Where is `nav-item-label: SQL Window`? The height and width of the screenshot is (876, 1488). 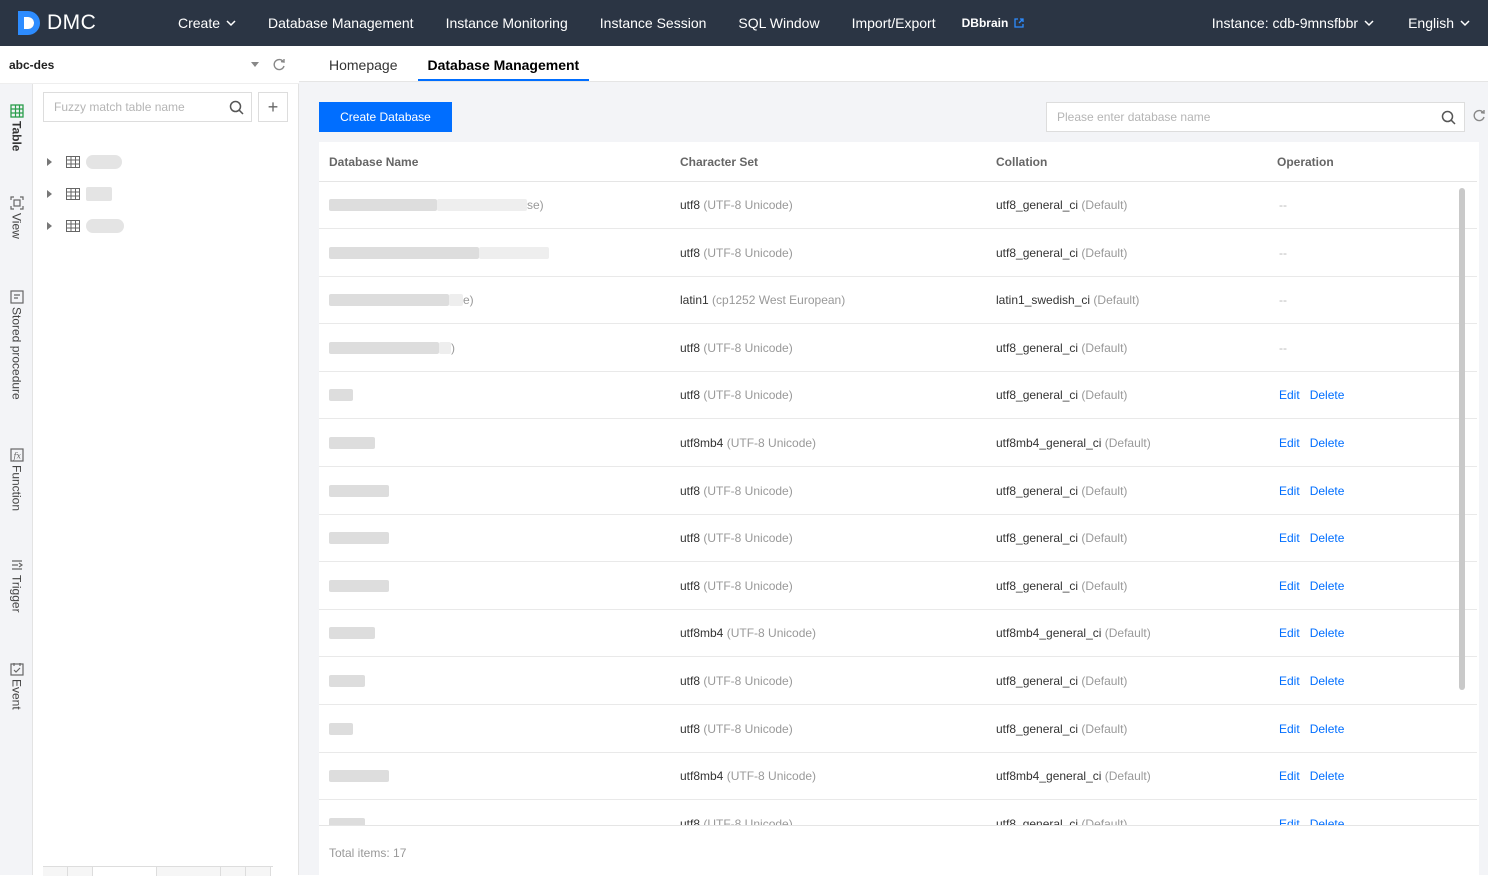 nav-item-label: SQL Window is located at coordinates (779, 23).